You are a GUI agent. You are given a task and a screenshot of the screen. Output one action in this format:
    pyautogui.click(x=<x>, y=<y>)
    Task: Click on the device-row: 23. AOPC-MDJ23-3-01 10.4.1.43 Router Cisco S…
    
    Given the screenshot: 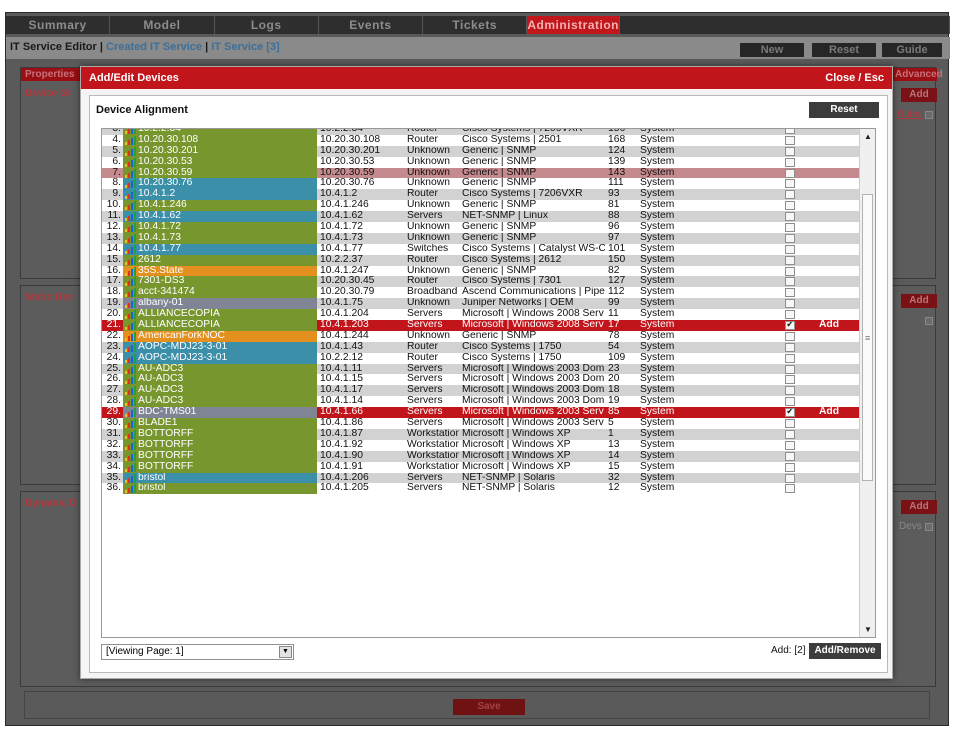 What is the action you would take?
    pyautogui.click(x=480, y=347)
    